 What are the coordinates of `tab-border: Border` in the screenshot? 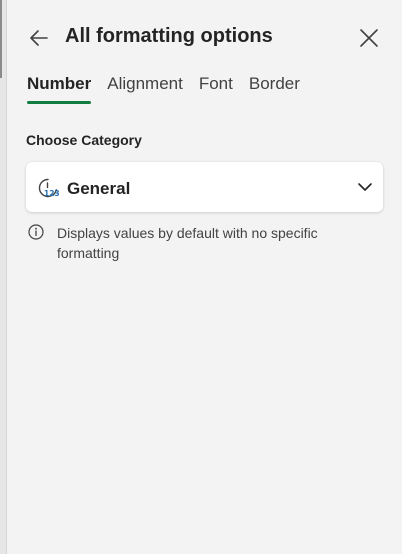 It's located at (274, 89).